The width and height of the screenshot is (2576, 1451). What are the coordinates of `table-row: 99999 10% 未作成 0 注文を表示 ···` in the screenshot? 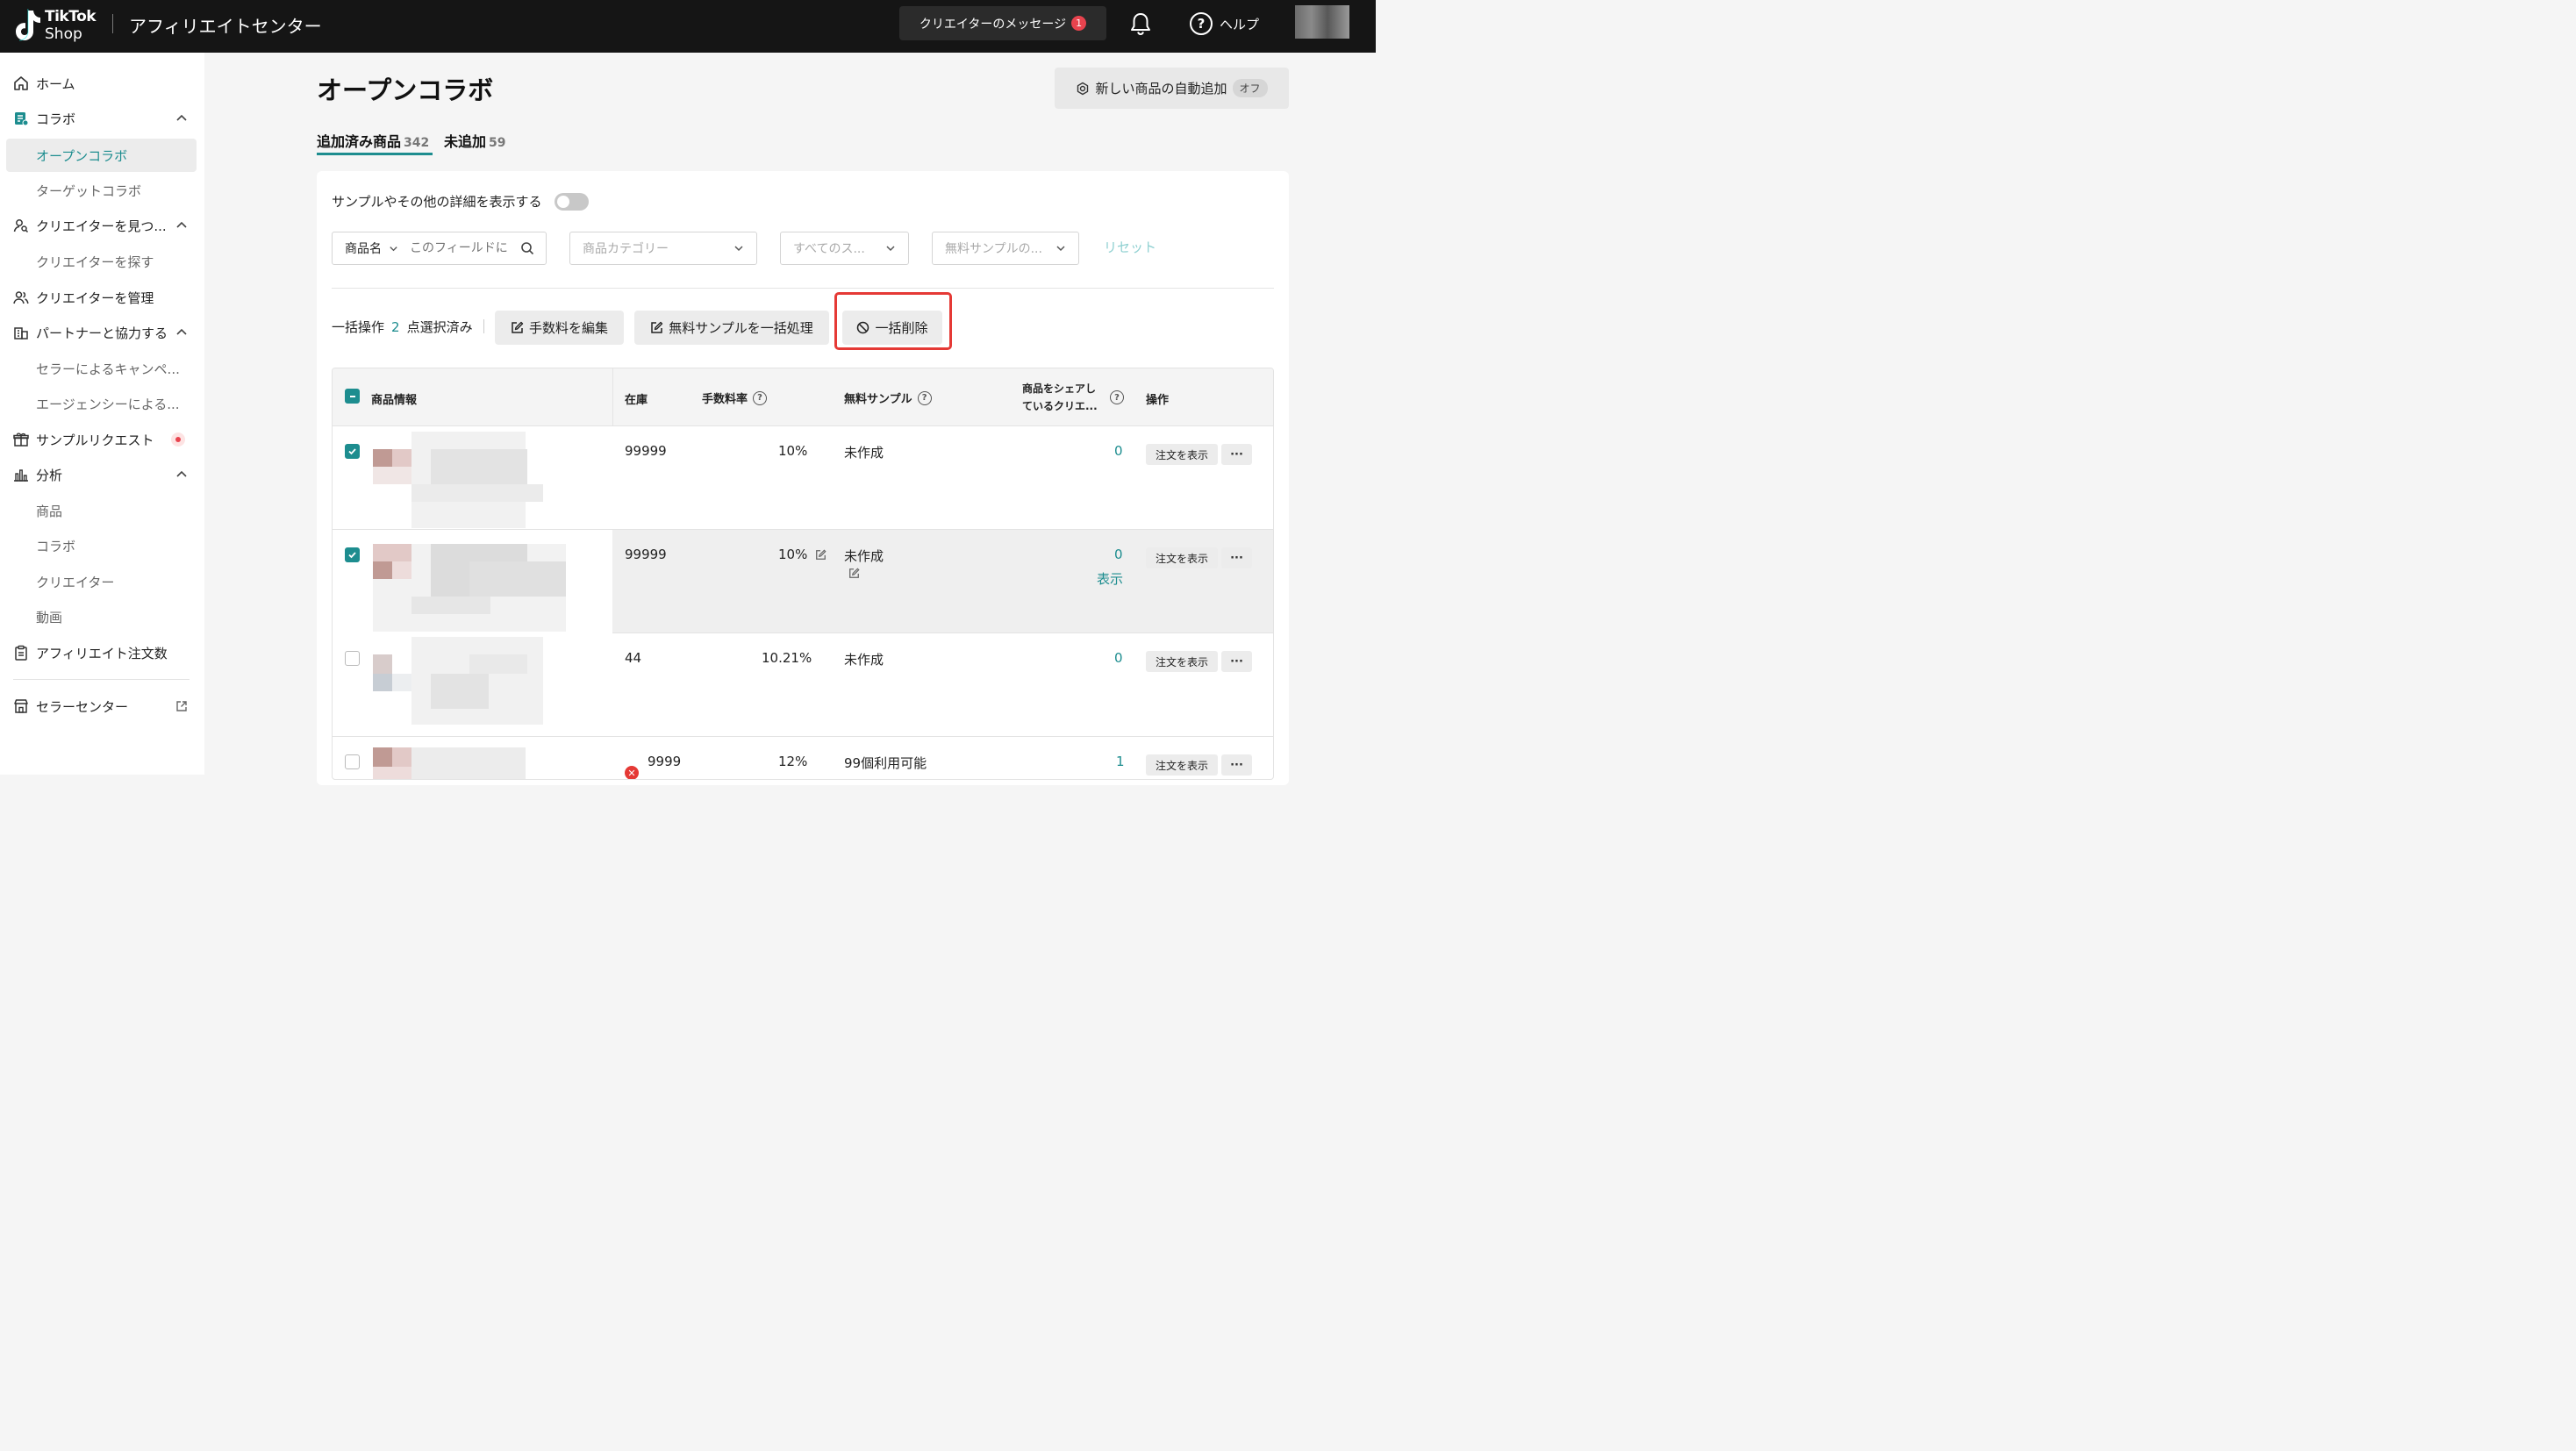 It's located at (803, 478).